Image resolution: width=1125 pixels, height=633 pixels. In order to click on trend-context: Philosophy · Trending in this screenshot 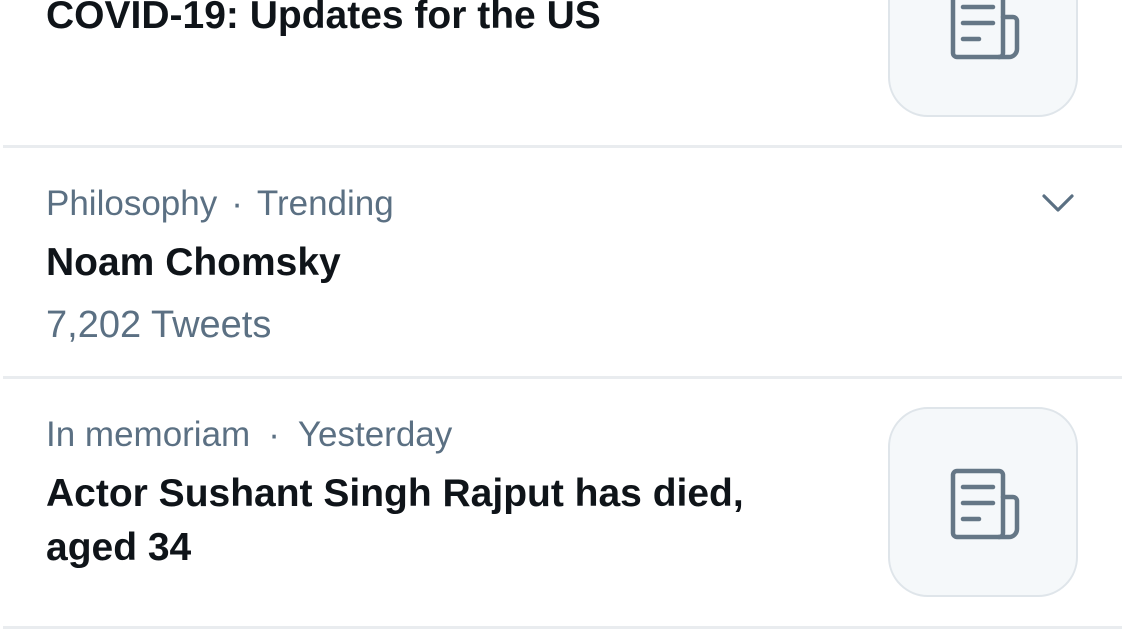, I will do `click(220, 203)`.